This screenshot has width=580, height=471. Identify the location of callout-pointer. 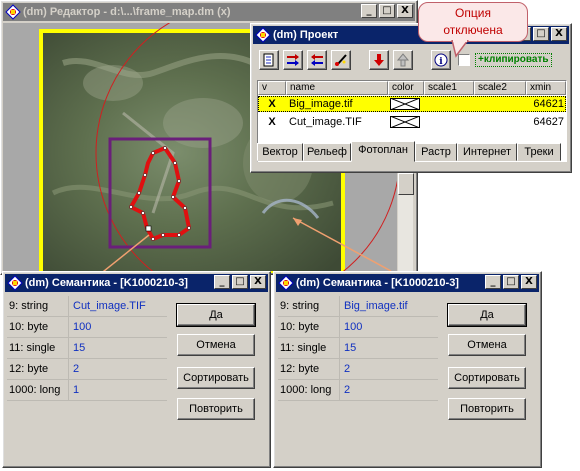
(460, 49).